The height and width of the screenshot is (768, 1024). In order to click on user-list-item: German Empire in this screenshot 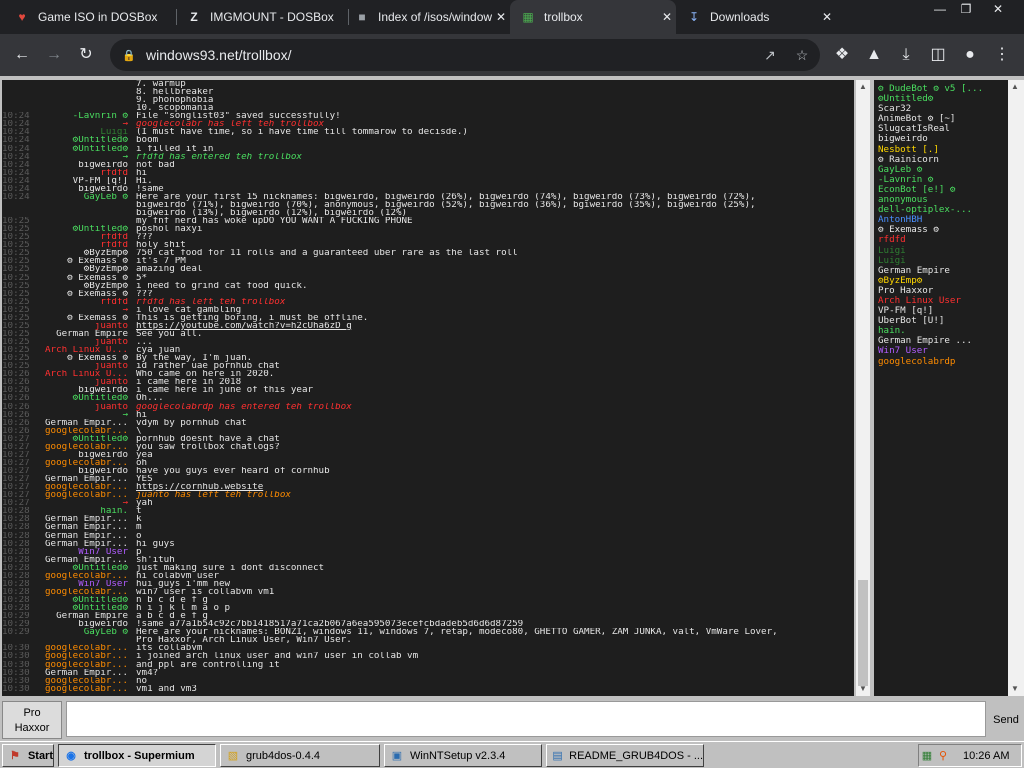, I will do `click(943, 271)`.